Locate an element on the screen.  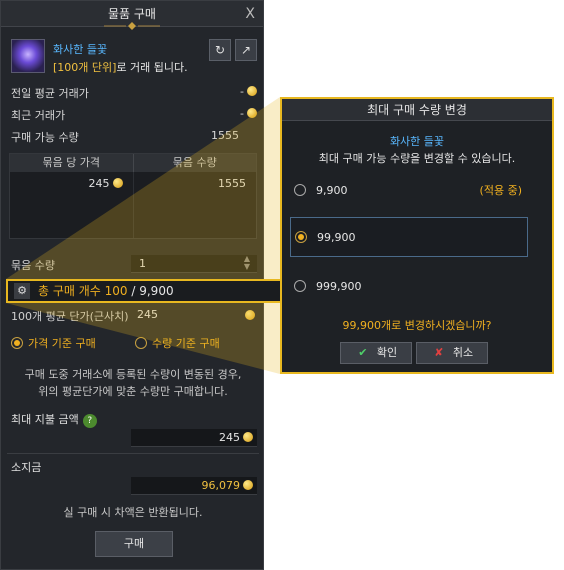
cancel-button: ✘ 취소 is located at coordinates (452, 353).